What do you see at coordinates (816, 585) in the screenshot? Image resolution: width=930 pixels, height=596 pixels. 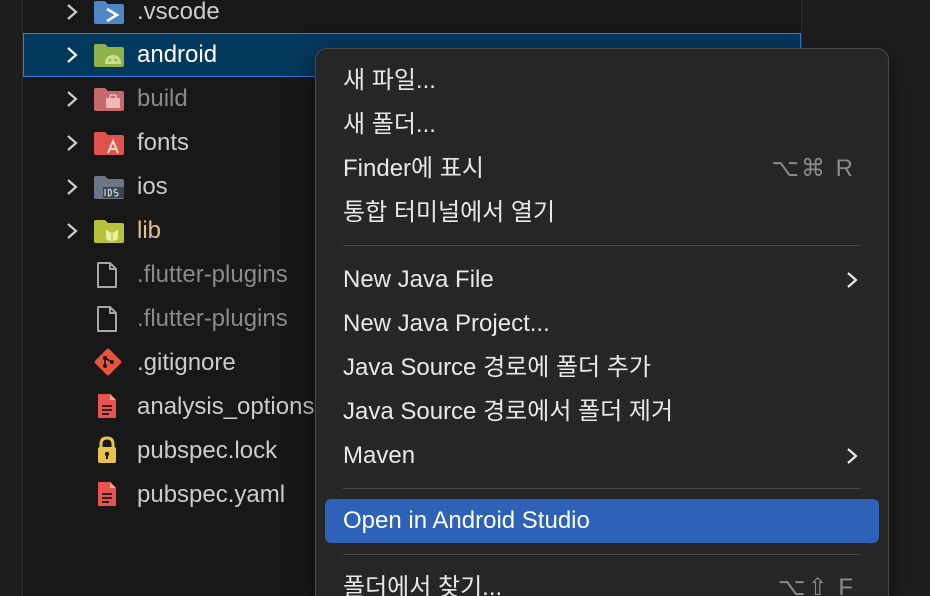 I see `menu-item-shortcut: ⌥⇧ F` at bounding box center [816, 585].